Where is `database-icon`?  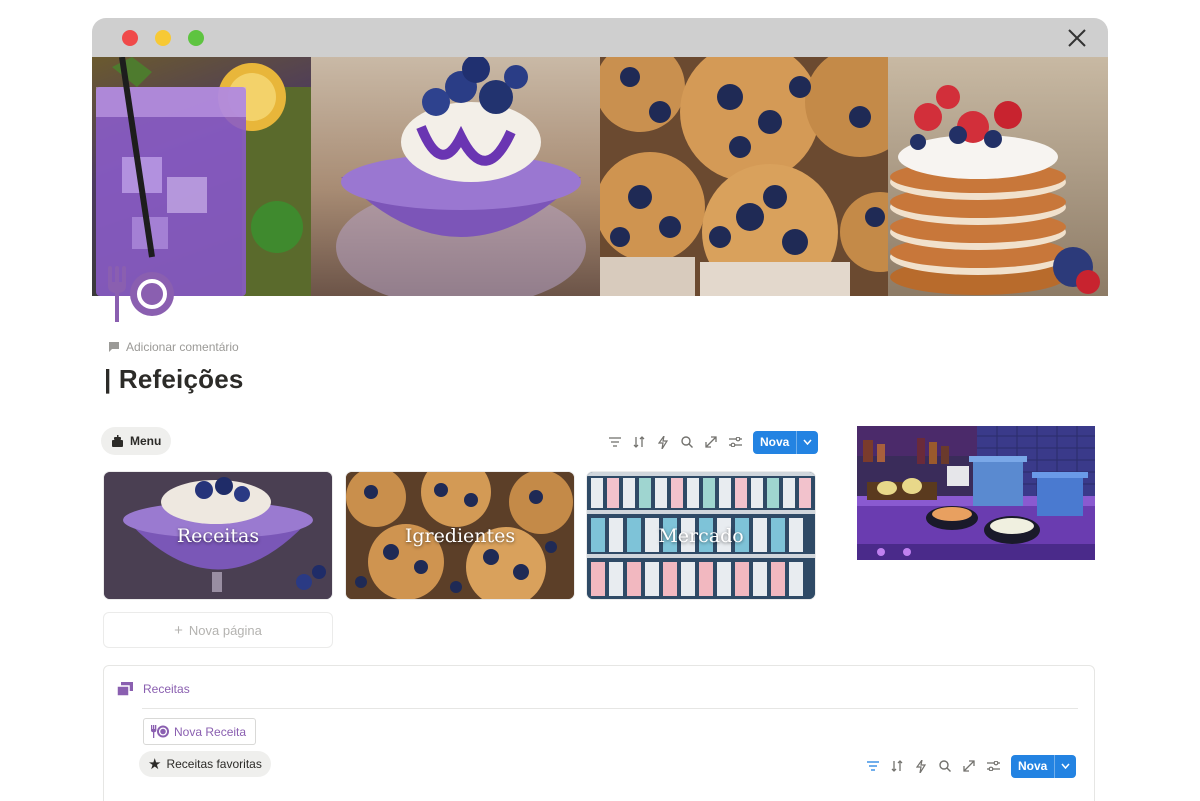
database-icon is located at coordinates (125, 689).